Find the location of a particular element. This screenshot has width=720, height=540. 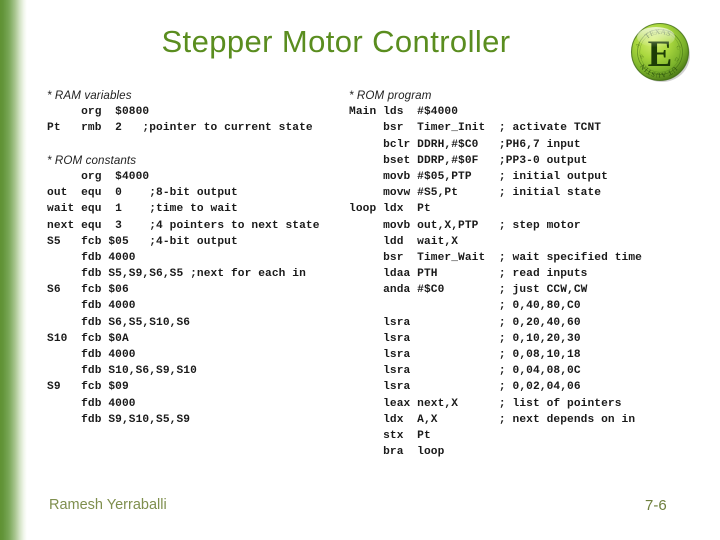

footer-author: Ramesh Yerraballi is located at coordinates (108, 505).